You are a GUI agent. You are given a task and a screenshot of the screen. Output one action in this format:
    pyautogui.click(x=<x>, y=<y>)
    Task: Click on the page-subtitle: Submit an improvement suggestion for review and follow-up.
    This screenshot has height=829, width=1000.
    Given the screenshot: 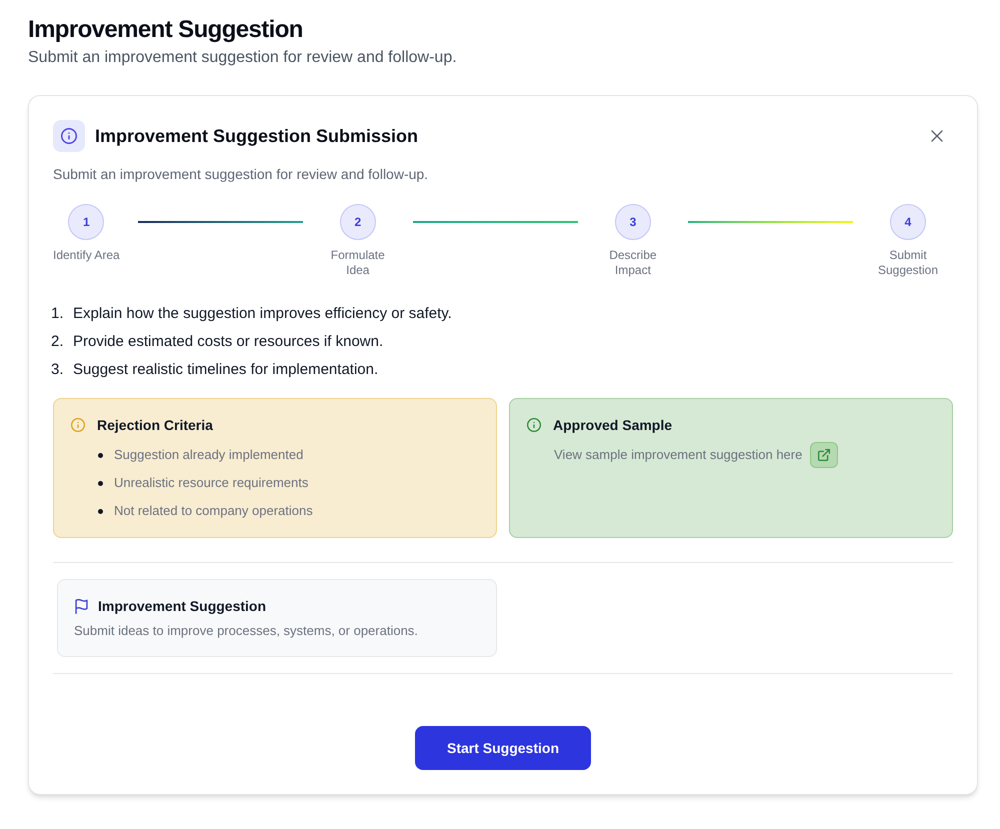 What is the action you would take?
    pyautogui.click(x=243, y=58)
    